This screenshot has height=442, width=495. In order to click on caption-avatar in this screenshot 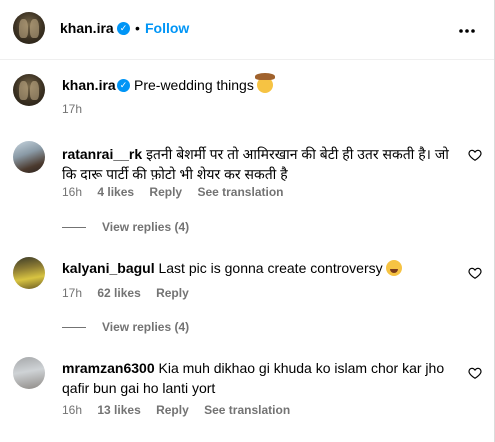, I will do `click(29, 90)`.